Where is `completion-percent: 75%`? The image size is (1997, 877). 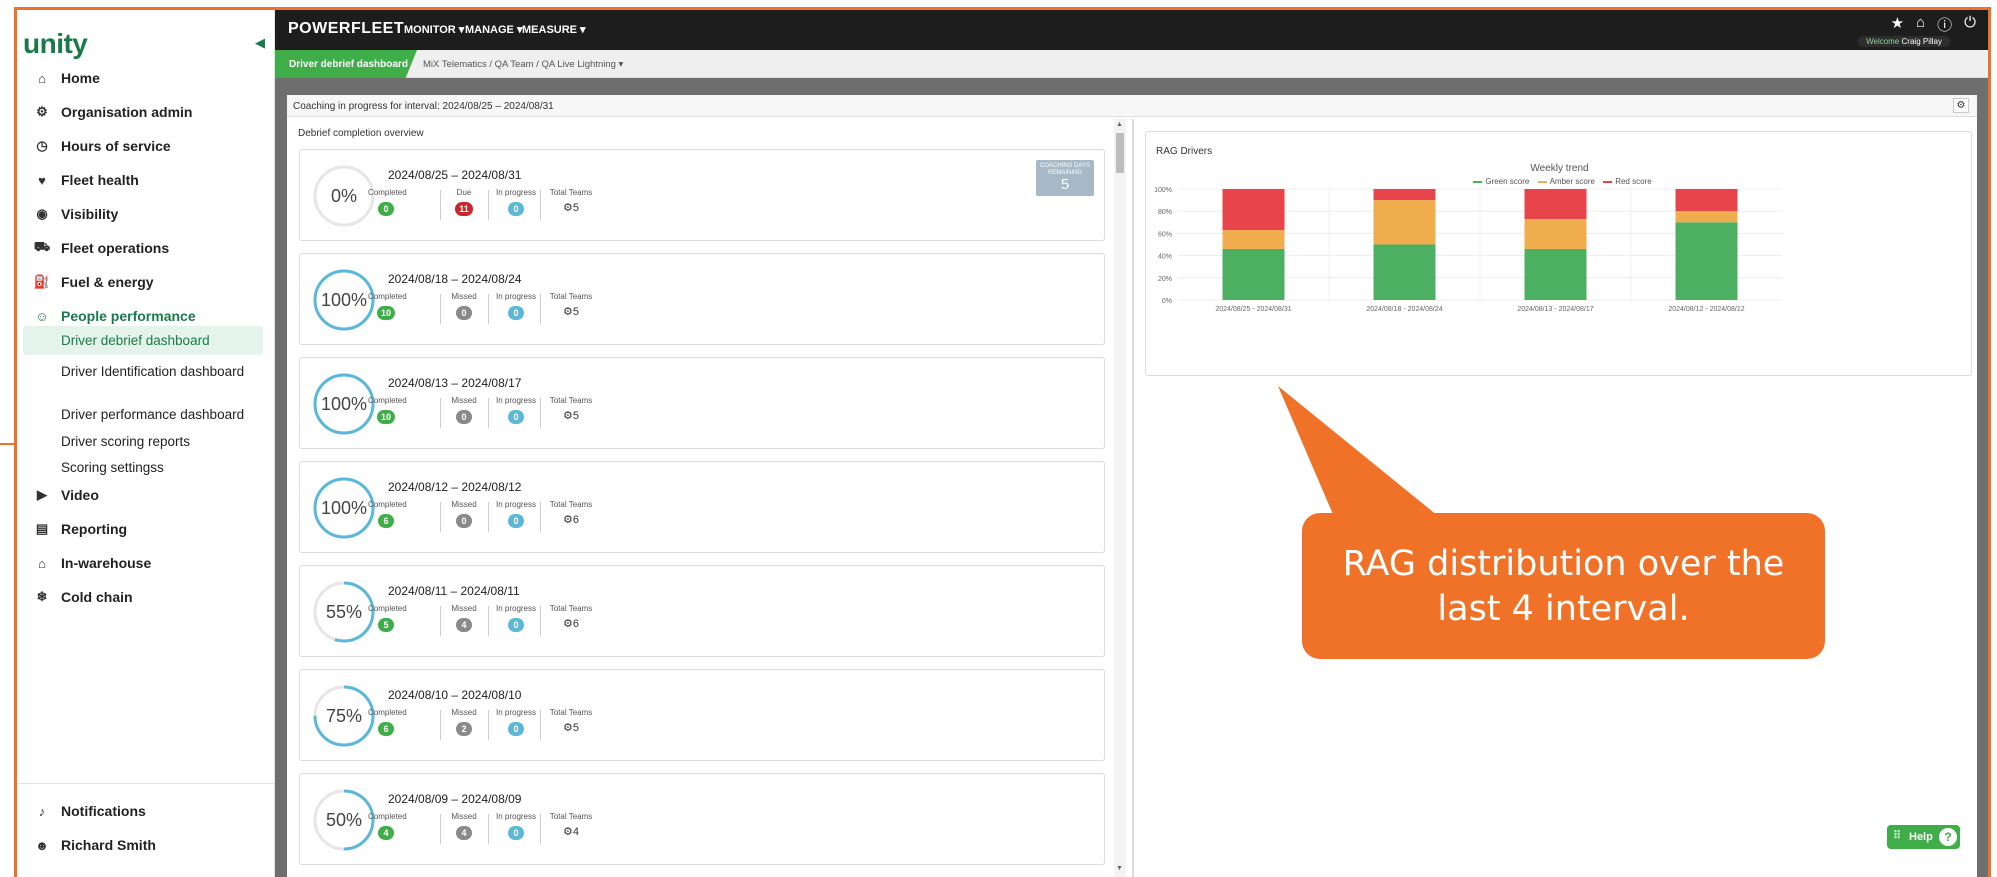
completion-percent: 75% is located at coordinates (344, 715).